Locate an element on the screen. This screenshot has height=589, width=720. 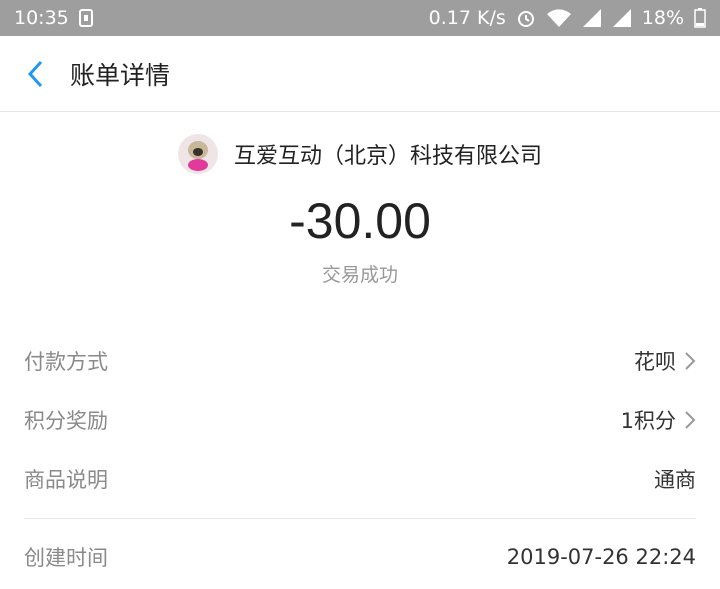
battery-percent: 18% is located at coordinates (662, 18).